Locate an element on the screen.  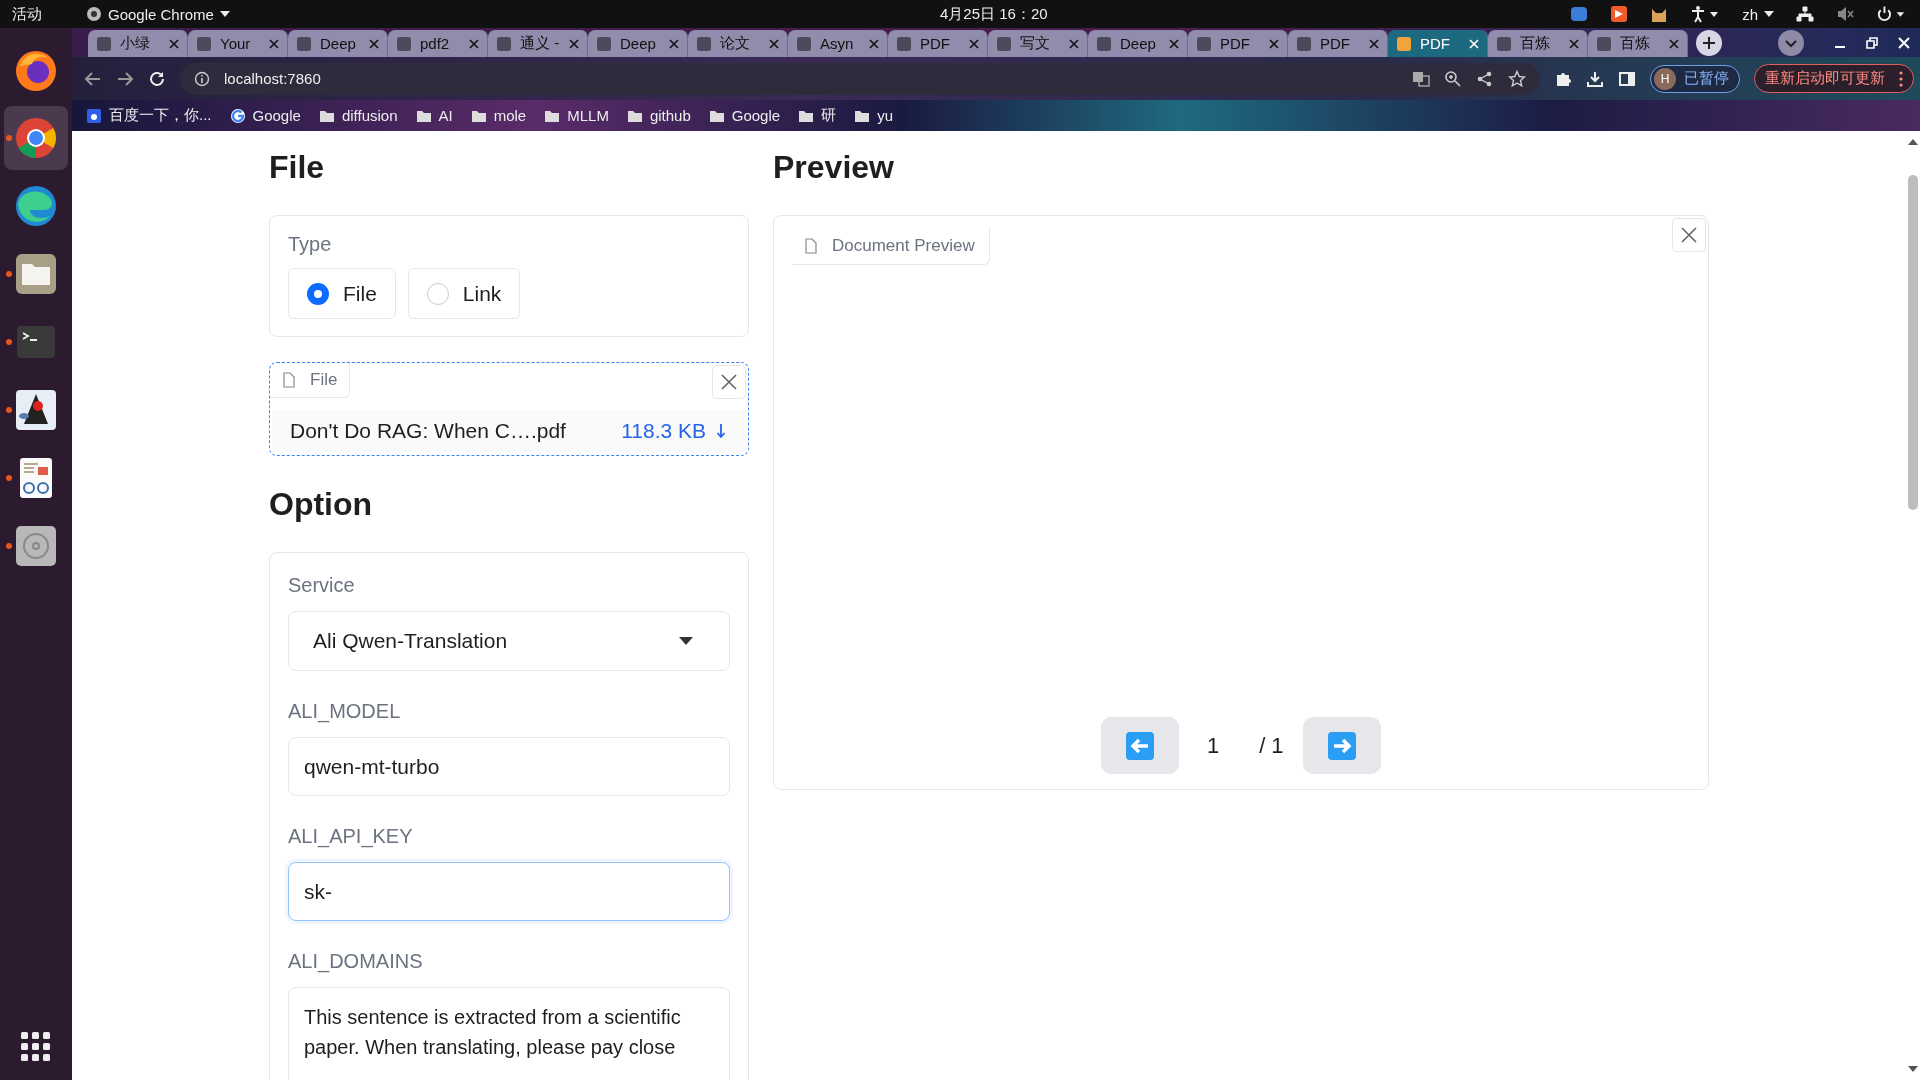
input-field: qwen-mt-turbo is located at coordinates (509, 766).